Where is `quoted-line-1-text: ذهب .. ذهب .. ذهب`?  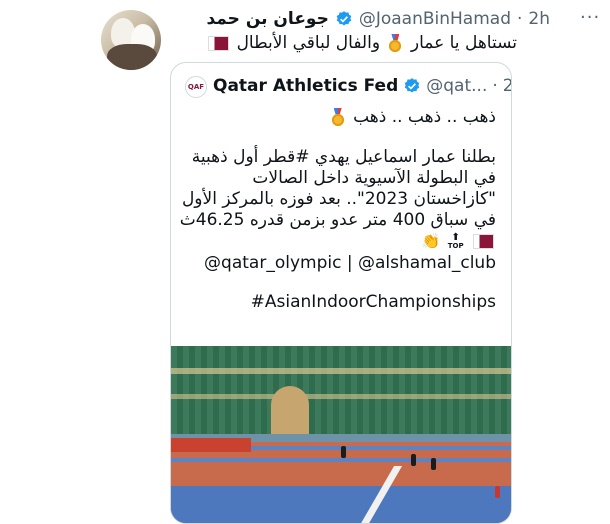
quoted-line-1-text: ذهب .. ذهب .. ذهب is located at coordinates (424, 117).